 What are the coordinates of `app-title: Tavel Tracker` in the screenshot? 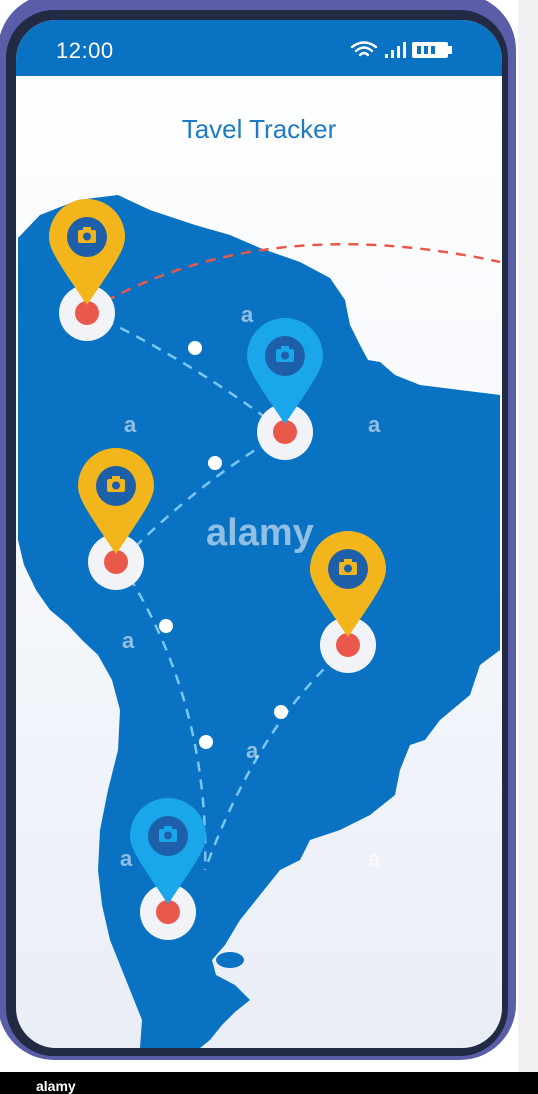 It's located at (259, 129).